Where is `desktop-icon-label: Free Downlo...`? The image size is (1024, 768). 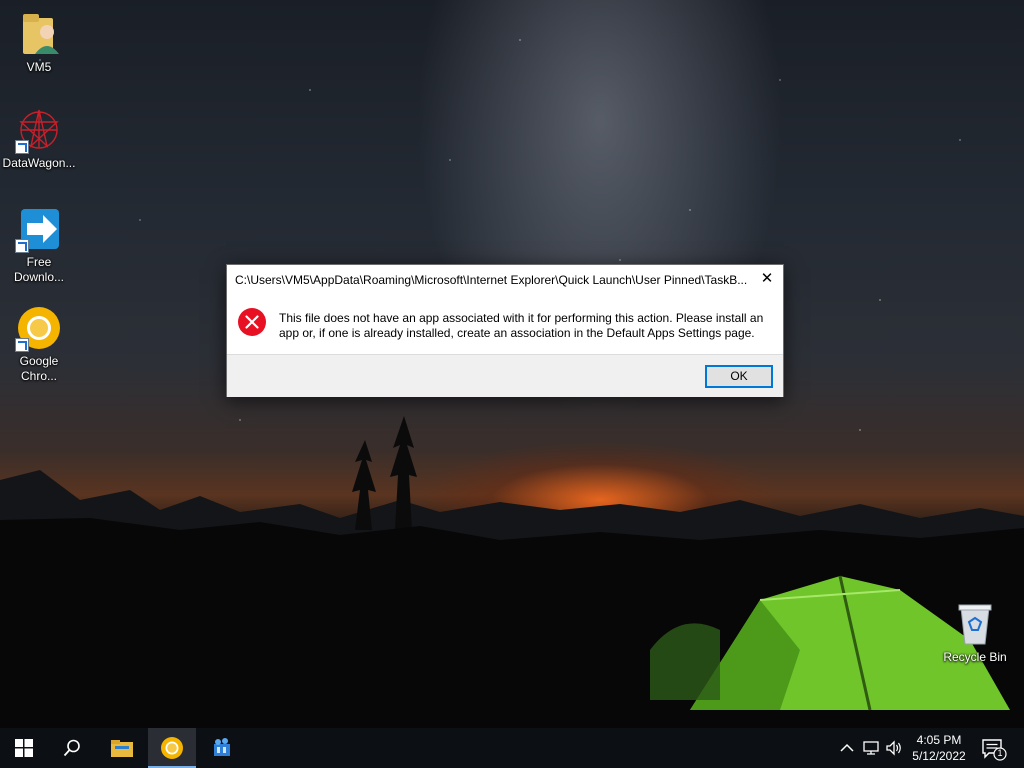 desktop-icon-label: Free Downlo... is located at coordinates (39, 269).